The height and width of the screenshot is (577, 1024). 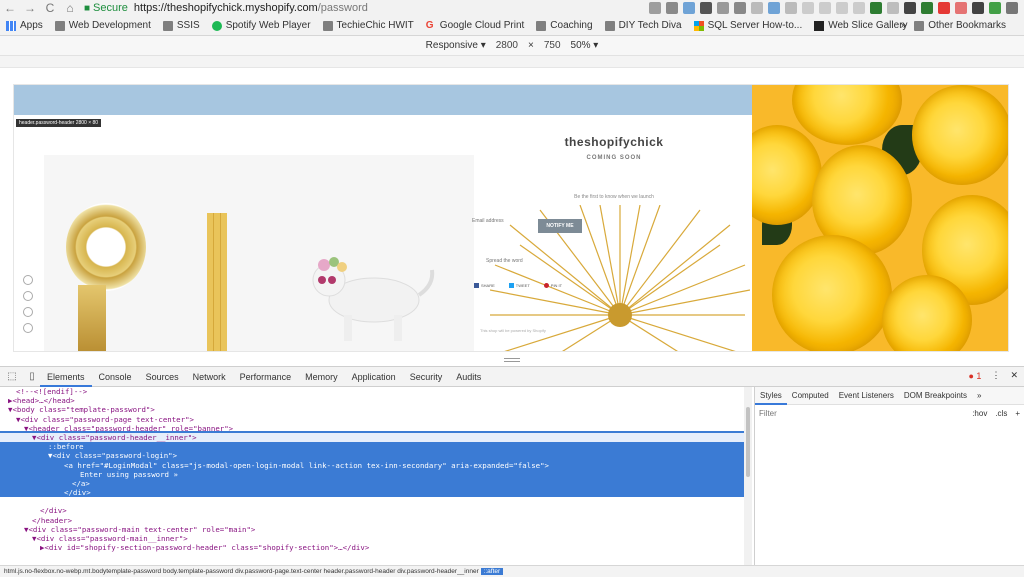 I want to click on bookmark-web-slice-gallery: Web Slice Gallery, so click(x=861, y=25).